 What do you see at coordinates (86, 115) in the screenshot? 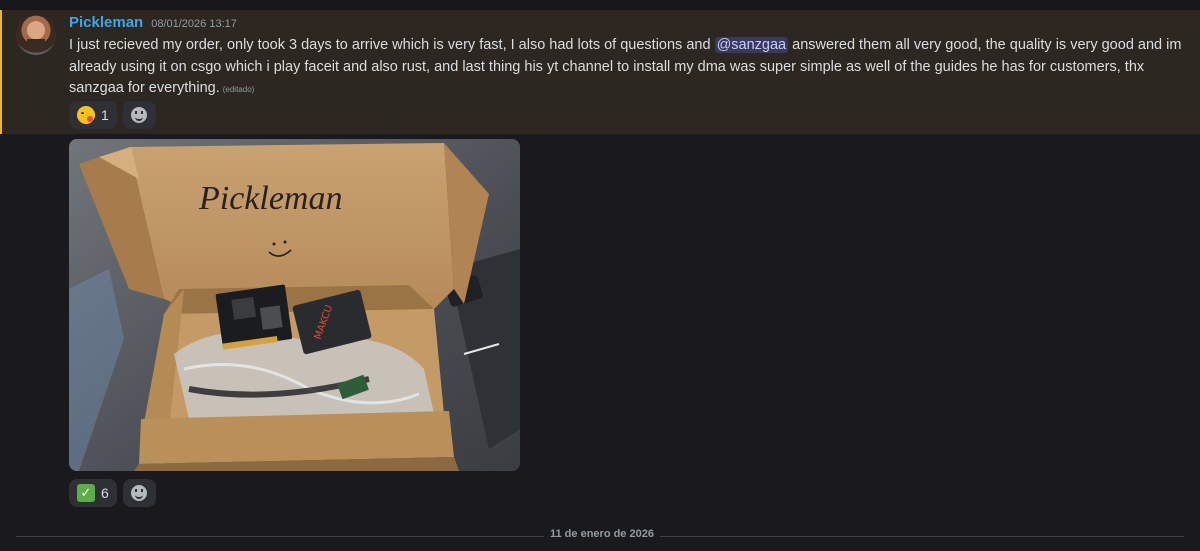
I see `yum-face-icon` at bounding box center [86, 115].